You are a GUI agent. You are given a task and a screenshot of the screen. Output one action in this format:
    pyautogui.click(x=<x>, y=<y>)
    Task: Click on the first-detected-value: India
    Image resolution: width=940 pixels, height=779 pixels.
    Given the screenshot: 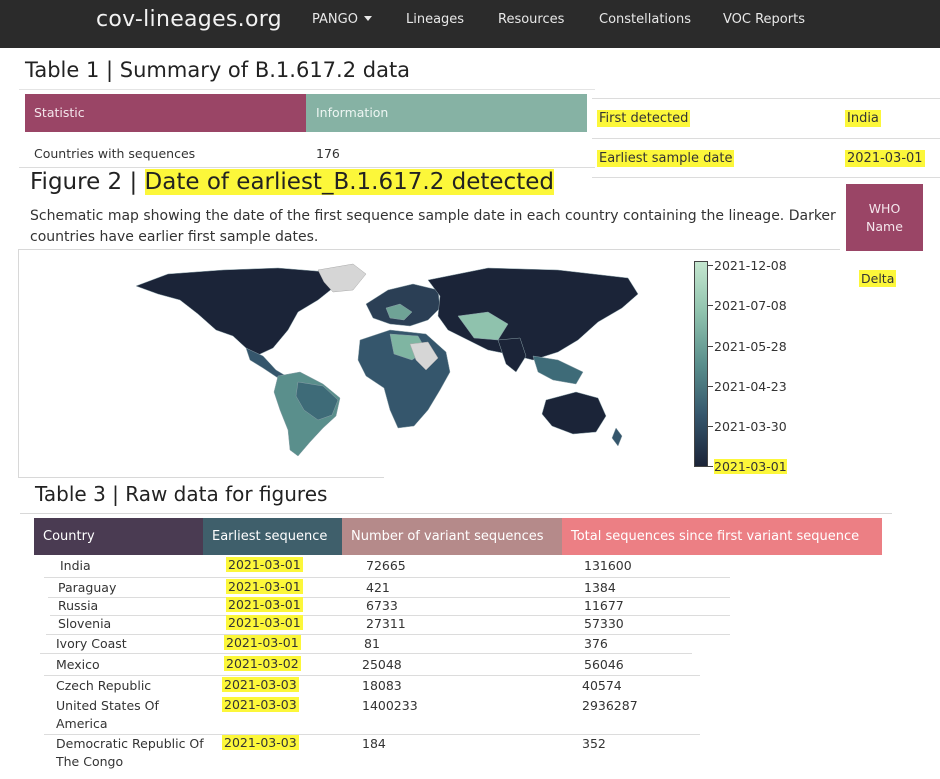 What is the action you would take?
    pyautogui.click(x=863, y=118)
    